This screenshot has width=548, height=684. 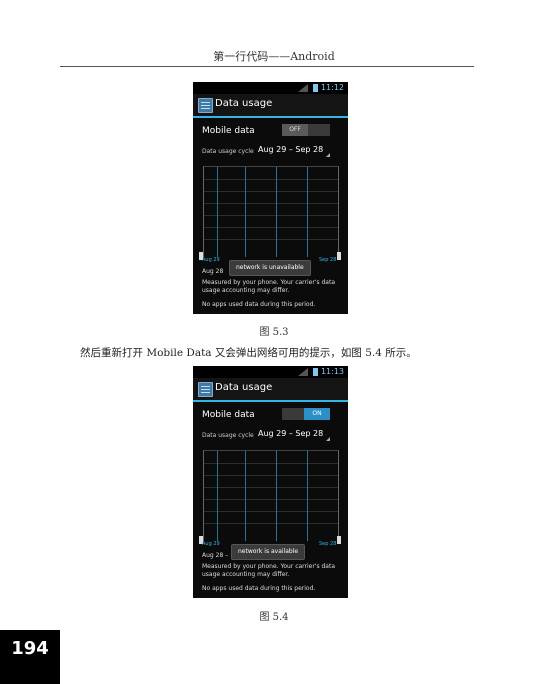 I want to click on toast-message: network is unavailable, so click(x=270, y=268).